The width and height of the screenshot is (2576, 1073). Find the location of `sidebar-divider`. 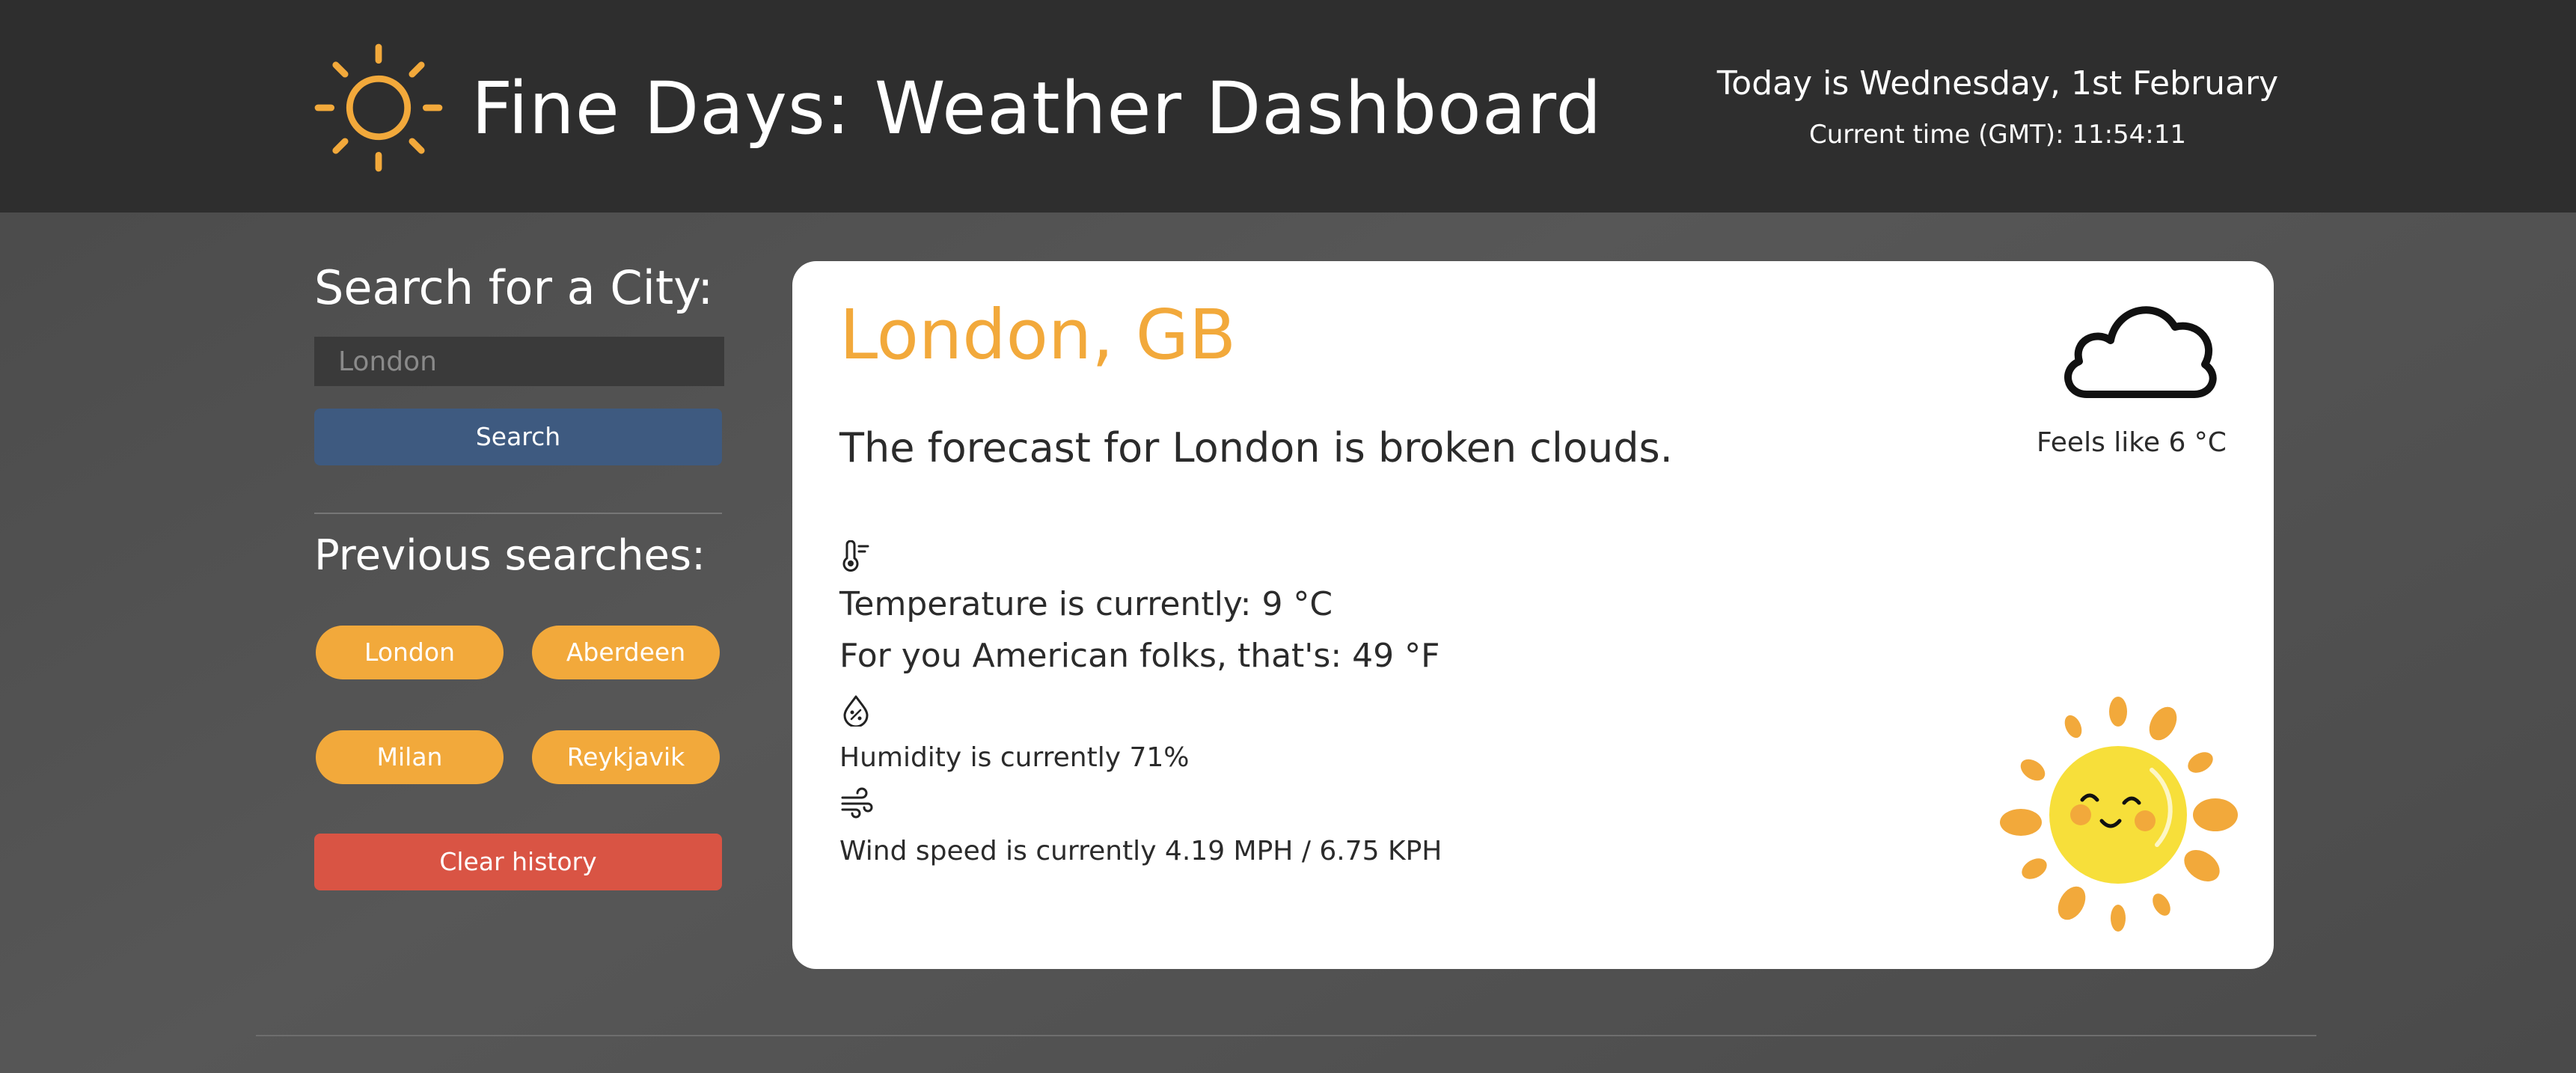

sidebar-divider is located at coordinates (518, 513).